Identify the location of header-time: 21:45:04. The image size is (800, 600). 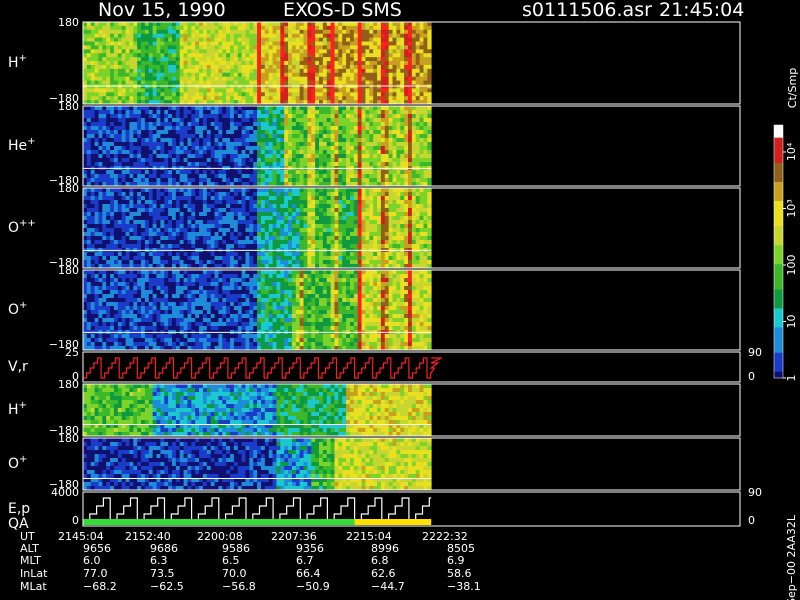
(701, 10).